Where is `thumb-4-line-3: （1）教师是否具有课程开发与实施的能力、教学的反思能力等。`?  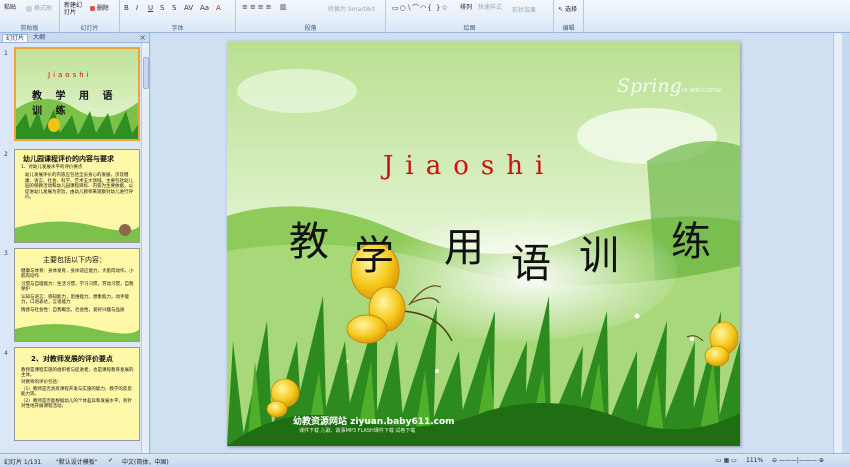
thumb-4-line-3: （1）教师是否具有课程开发与实施的能力、教学的反思能力等。 is located at coordinates (76, 392).